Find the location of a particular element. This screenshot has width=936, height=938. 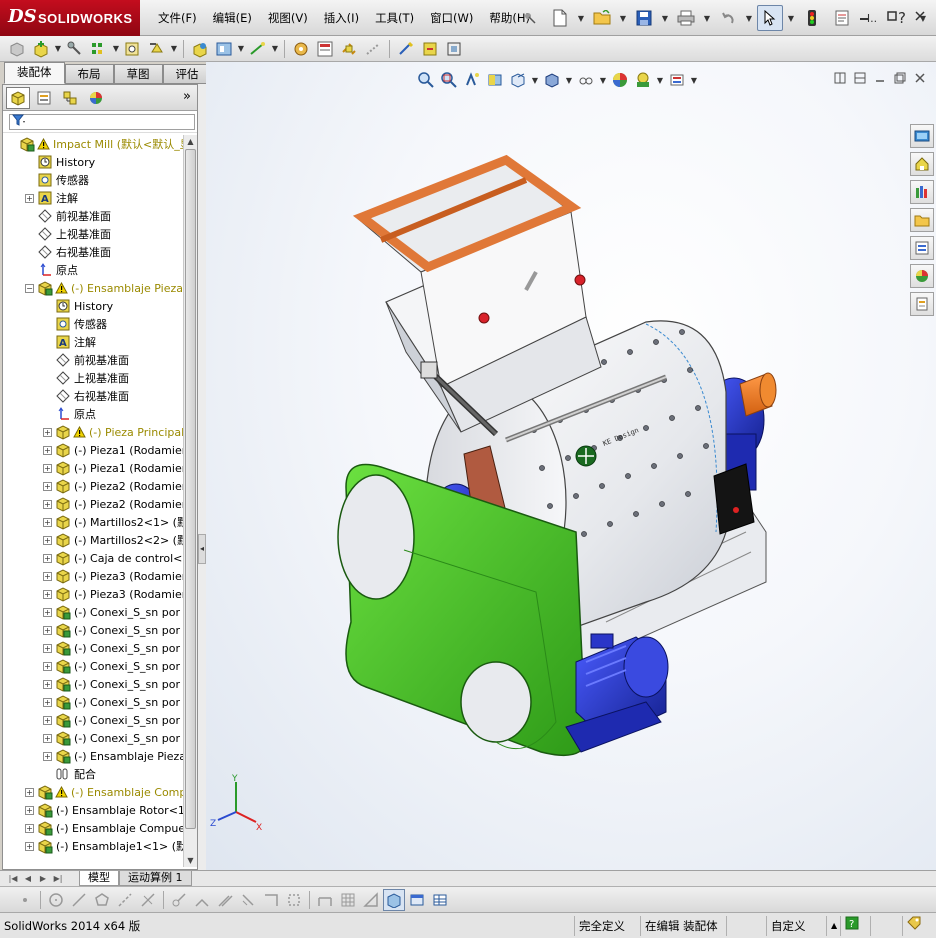

point-icon is located at coordinates (25, 900).